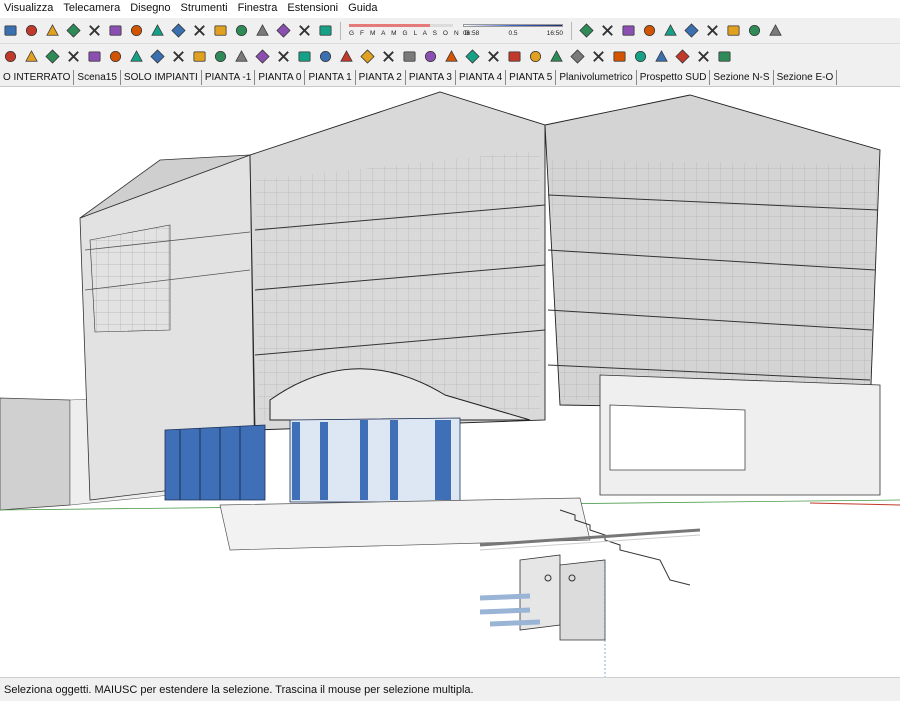 Image resolution: width=900 pixels, height=701 pixels. Describe the element at coordinates (619, 56) in the screenshot. I see `rotate-icon` at that location.